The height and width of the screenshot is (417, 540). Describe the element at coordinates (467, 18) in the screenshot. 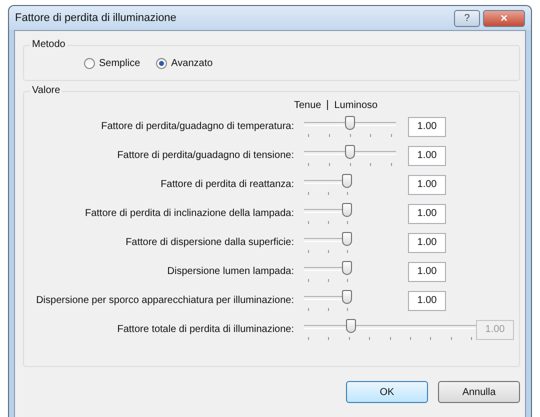

I see `help-button: ?` at that location.